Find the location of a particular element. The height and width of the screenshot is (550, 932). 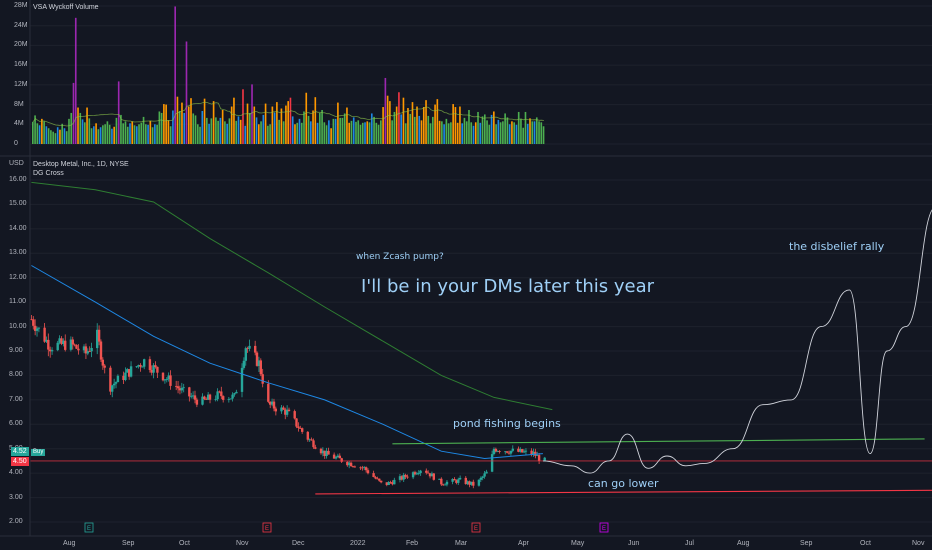

price-tick-label: 10.00 is located at coordinates (18, 326).